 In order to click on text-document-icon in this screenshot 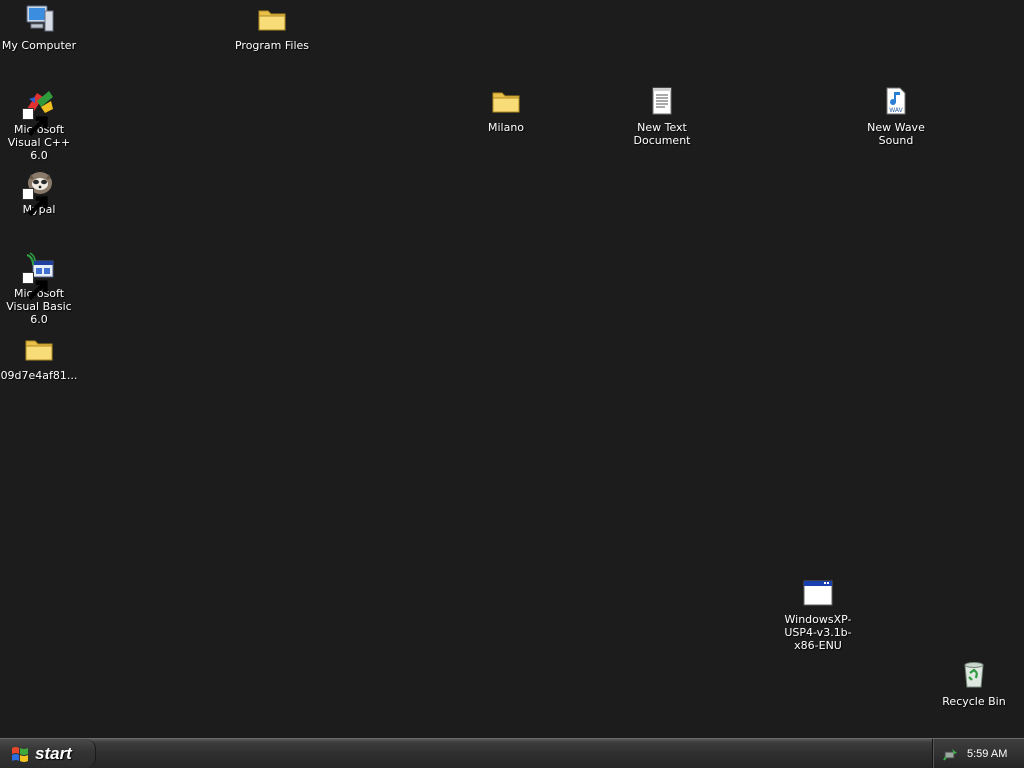, I will do `click(662, 101)`.